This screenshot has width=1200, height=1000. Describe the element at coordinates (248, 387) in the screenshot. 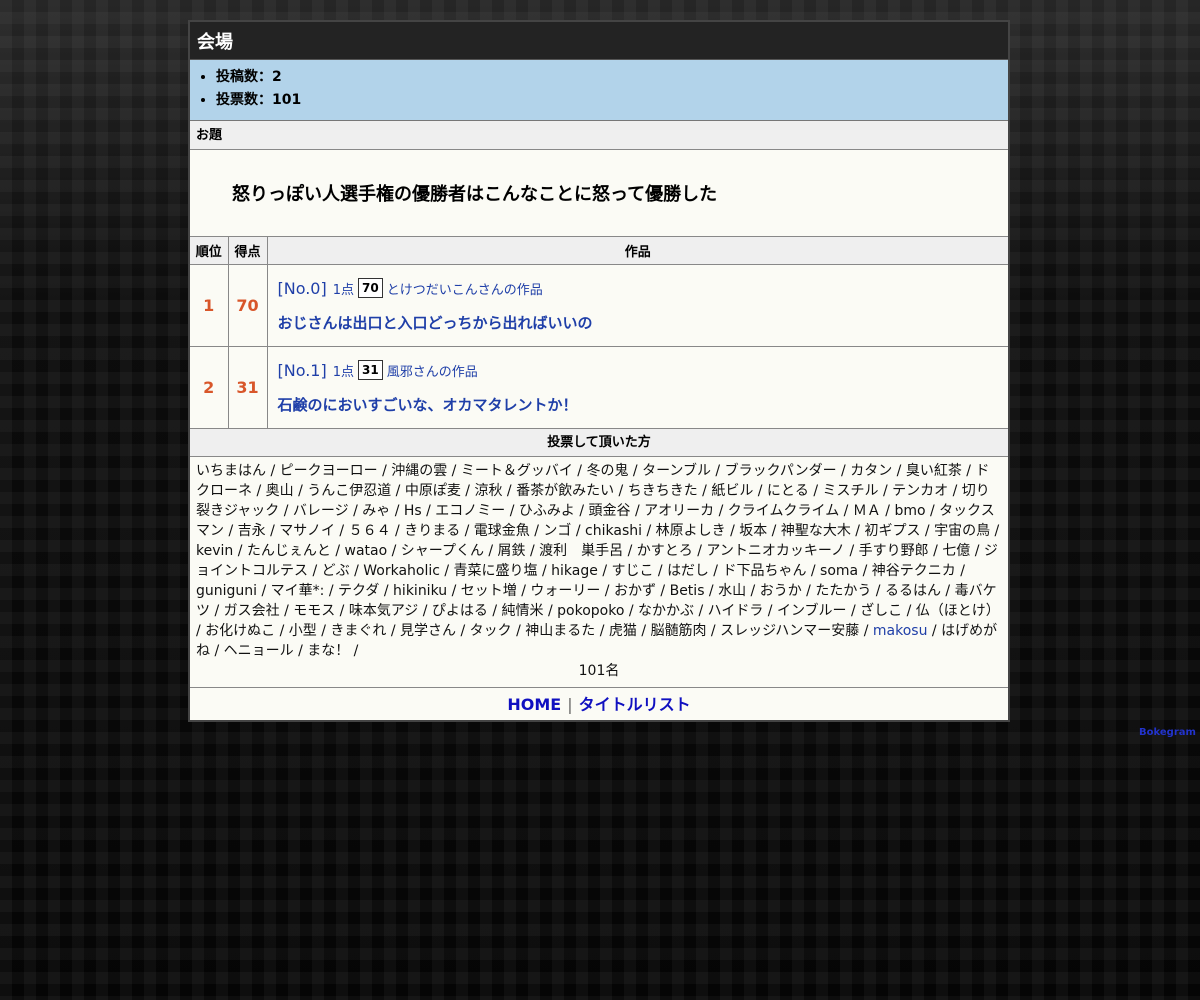

I see `score-cell: 31` at that location.